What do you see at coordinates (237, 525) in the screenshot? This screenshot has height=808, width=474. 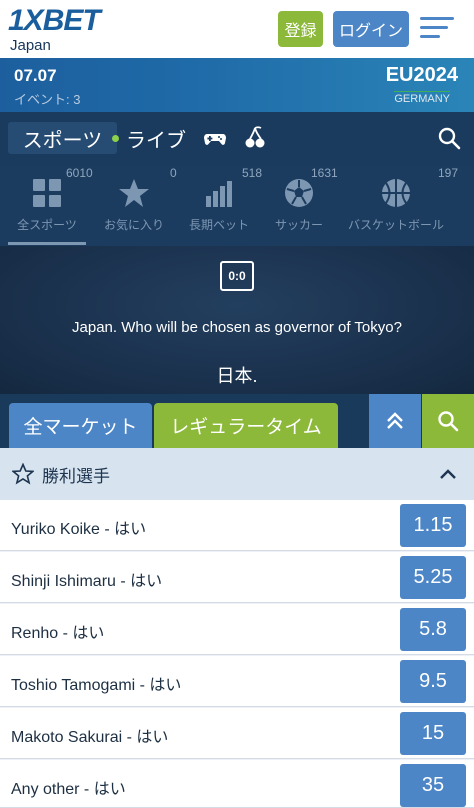 I see `list-item: Yuriko Koike - はい 1.15` at bounding box center [237, 525].